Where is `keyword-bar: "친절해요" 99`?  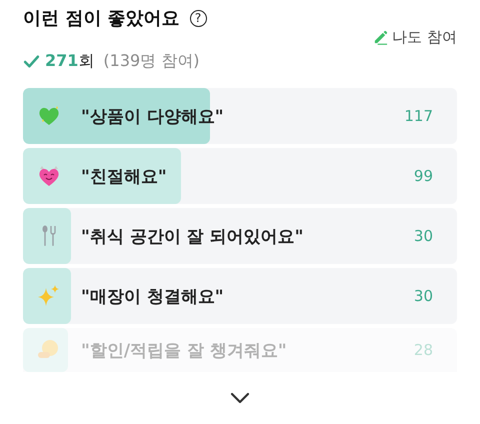
keyword-bar: "친절해요" 99 is located at coordinates (240, 176).